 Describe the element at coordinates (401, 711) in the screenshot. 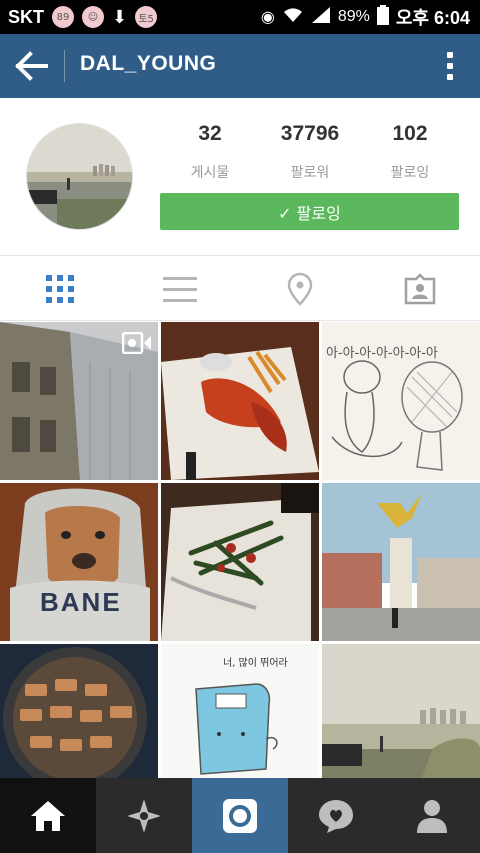

I see `photo-riverside` at that location.